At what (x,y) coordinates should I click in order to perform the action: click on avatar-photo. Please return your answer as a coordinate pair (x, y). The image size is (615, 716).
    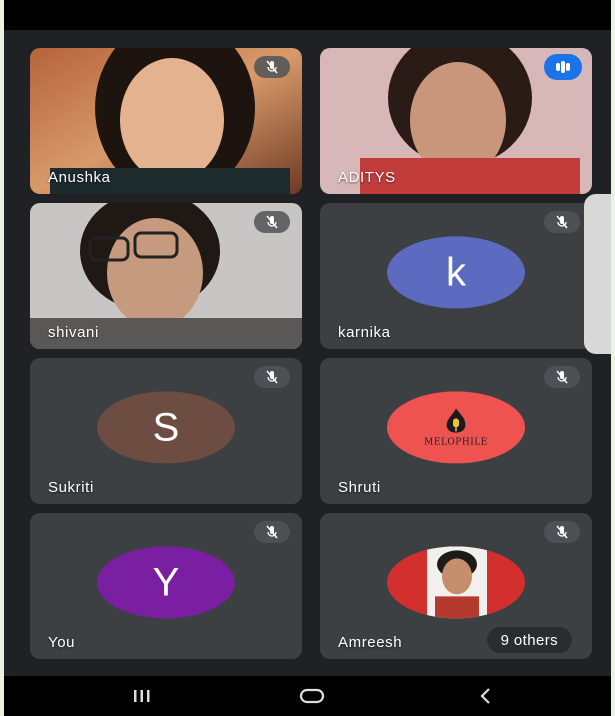
    Looking at the image, I should click on (457, 582).